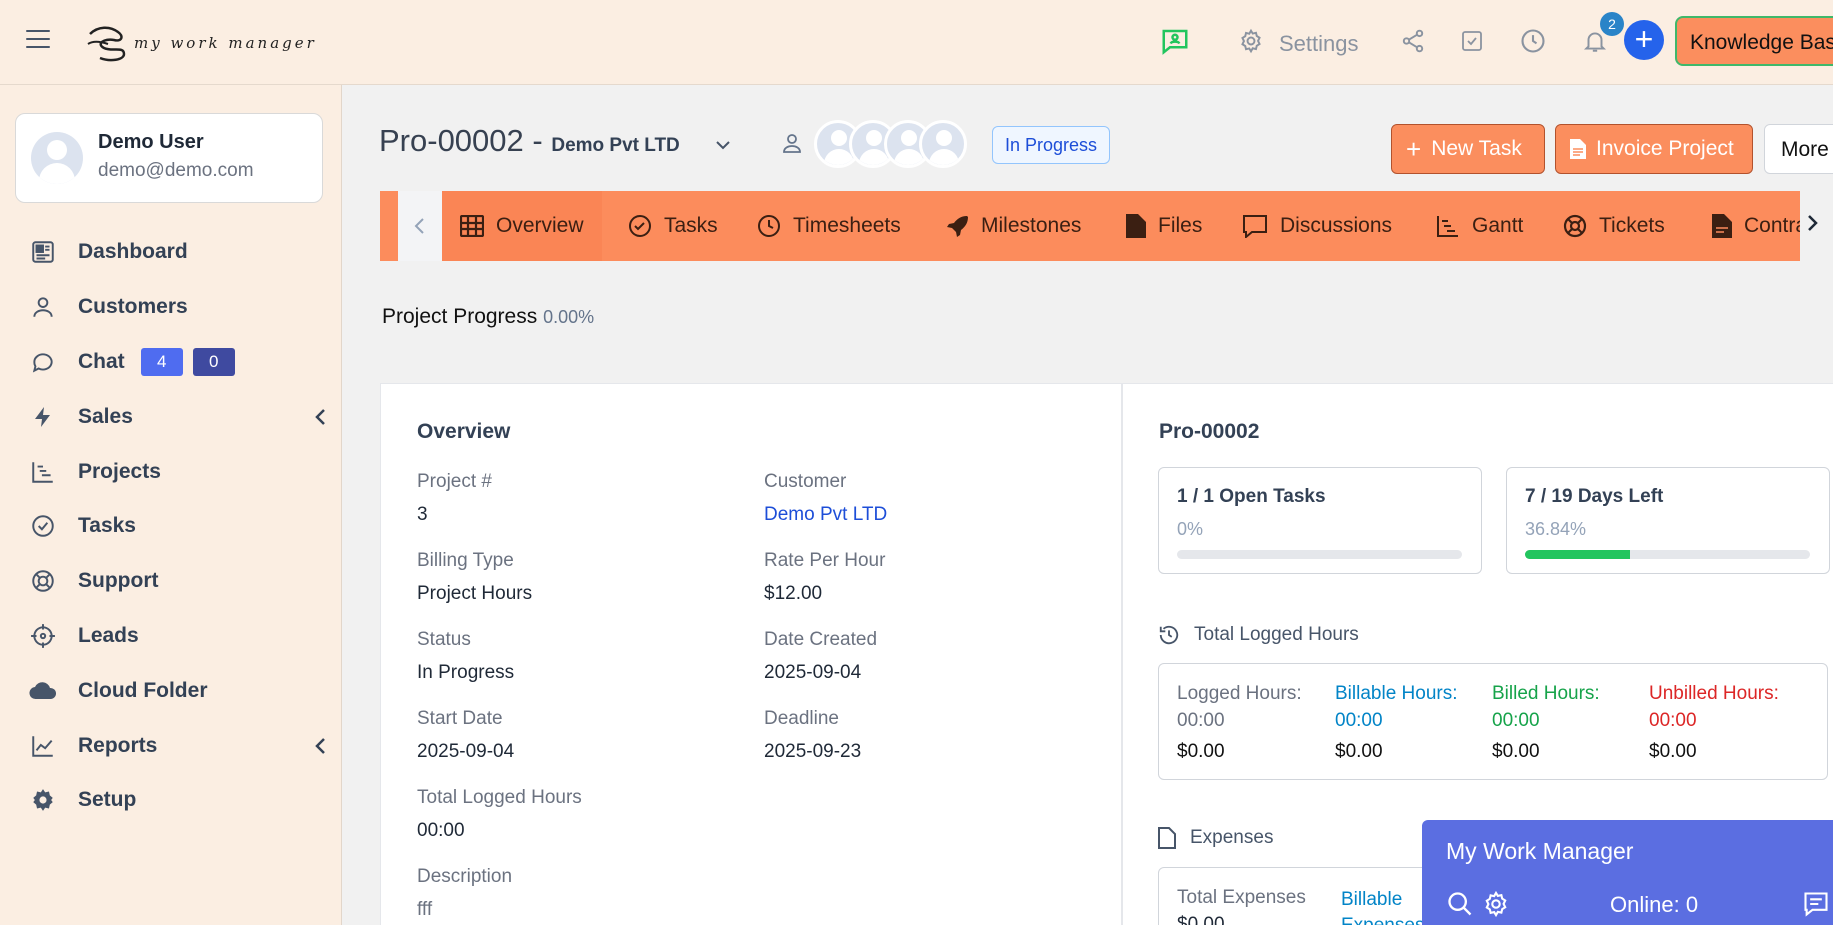  Describe the element at coordinates (118, 745) in the screenshot. I see `sidebar-item-label: Reports` at that location.